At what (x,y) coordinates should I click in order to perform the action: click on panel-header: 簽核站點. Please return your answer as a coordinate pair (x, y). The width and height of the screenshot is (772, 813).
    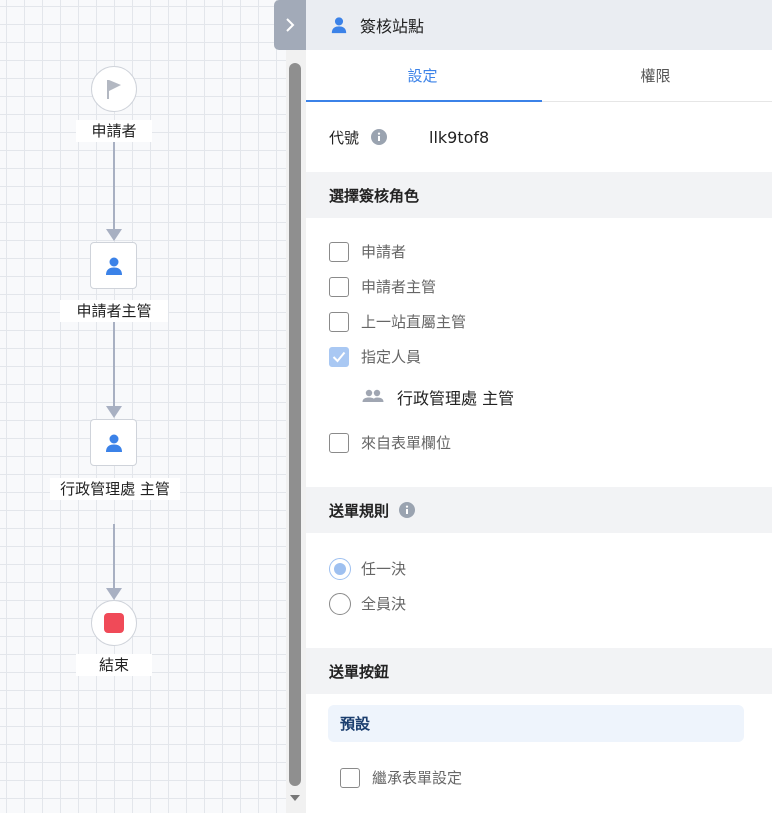
    Looking at the image, I should click on (539, 25).